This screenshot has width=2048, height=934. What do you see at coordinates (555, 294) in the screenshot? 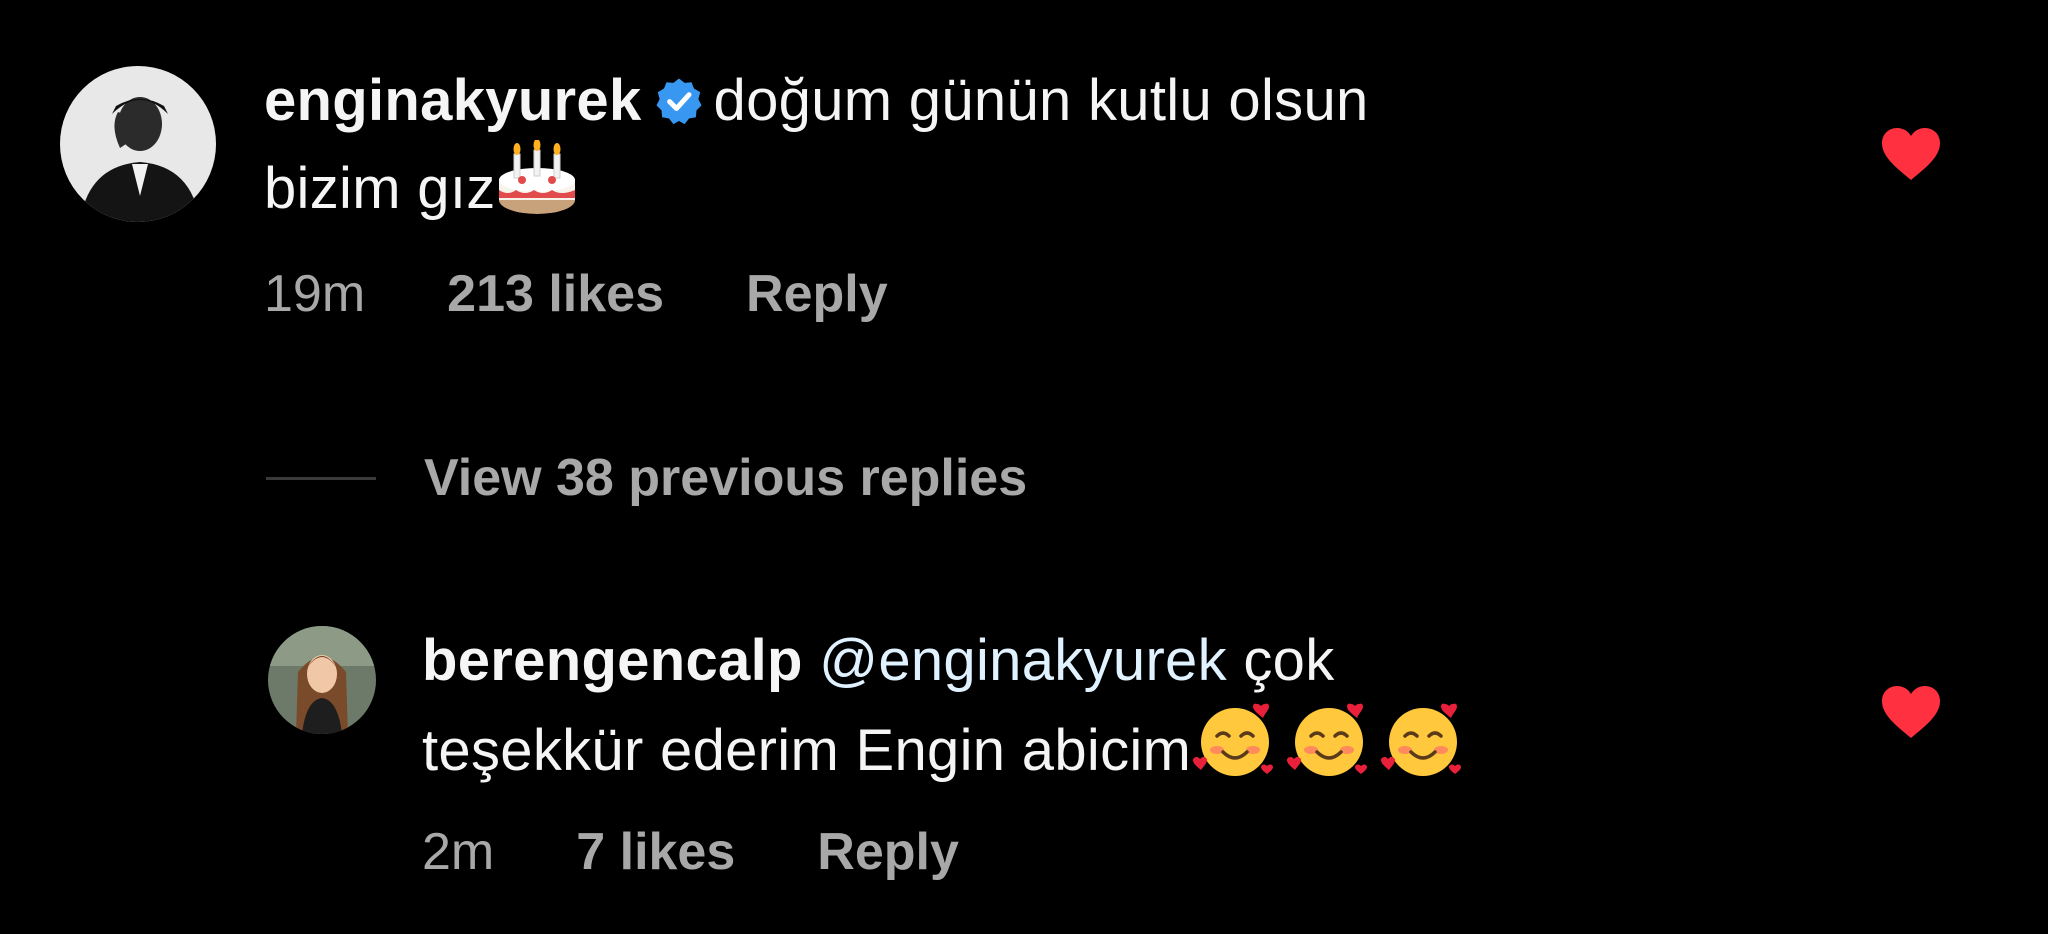
I see `likes-count: 213 likes` at bounding box center [555, 294].